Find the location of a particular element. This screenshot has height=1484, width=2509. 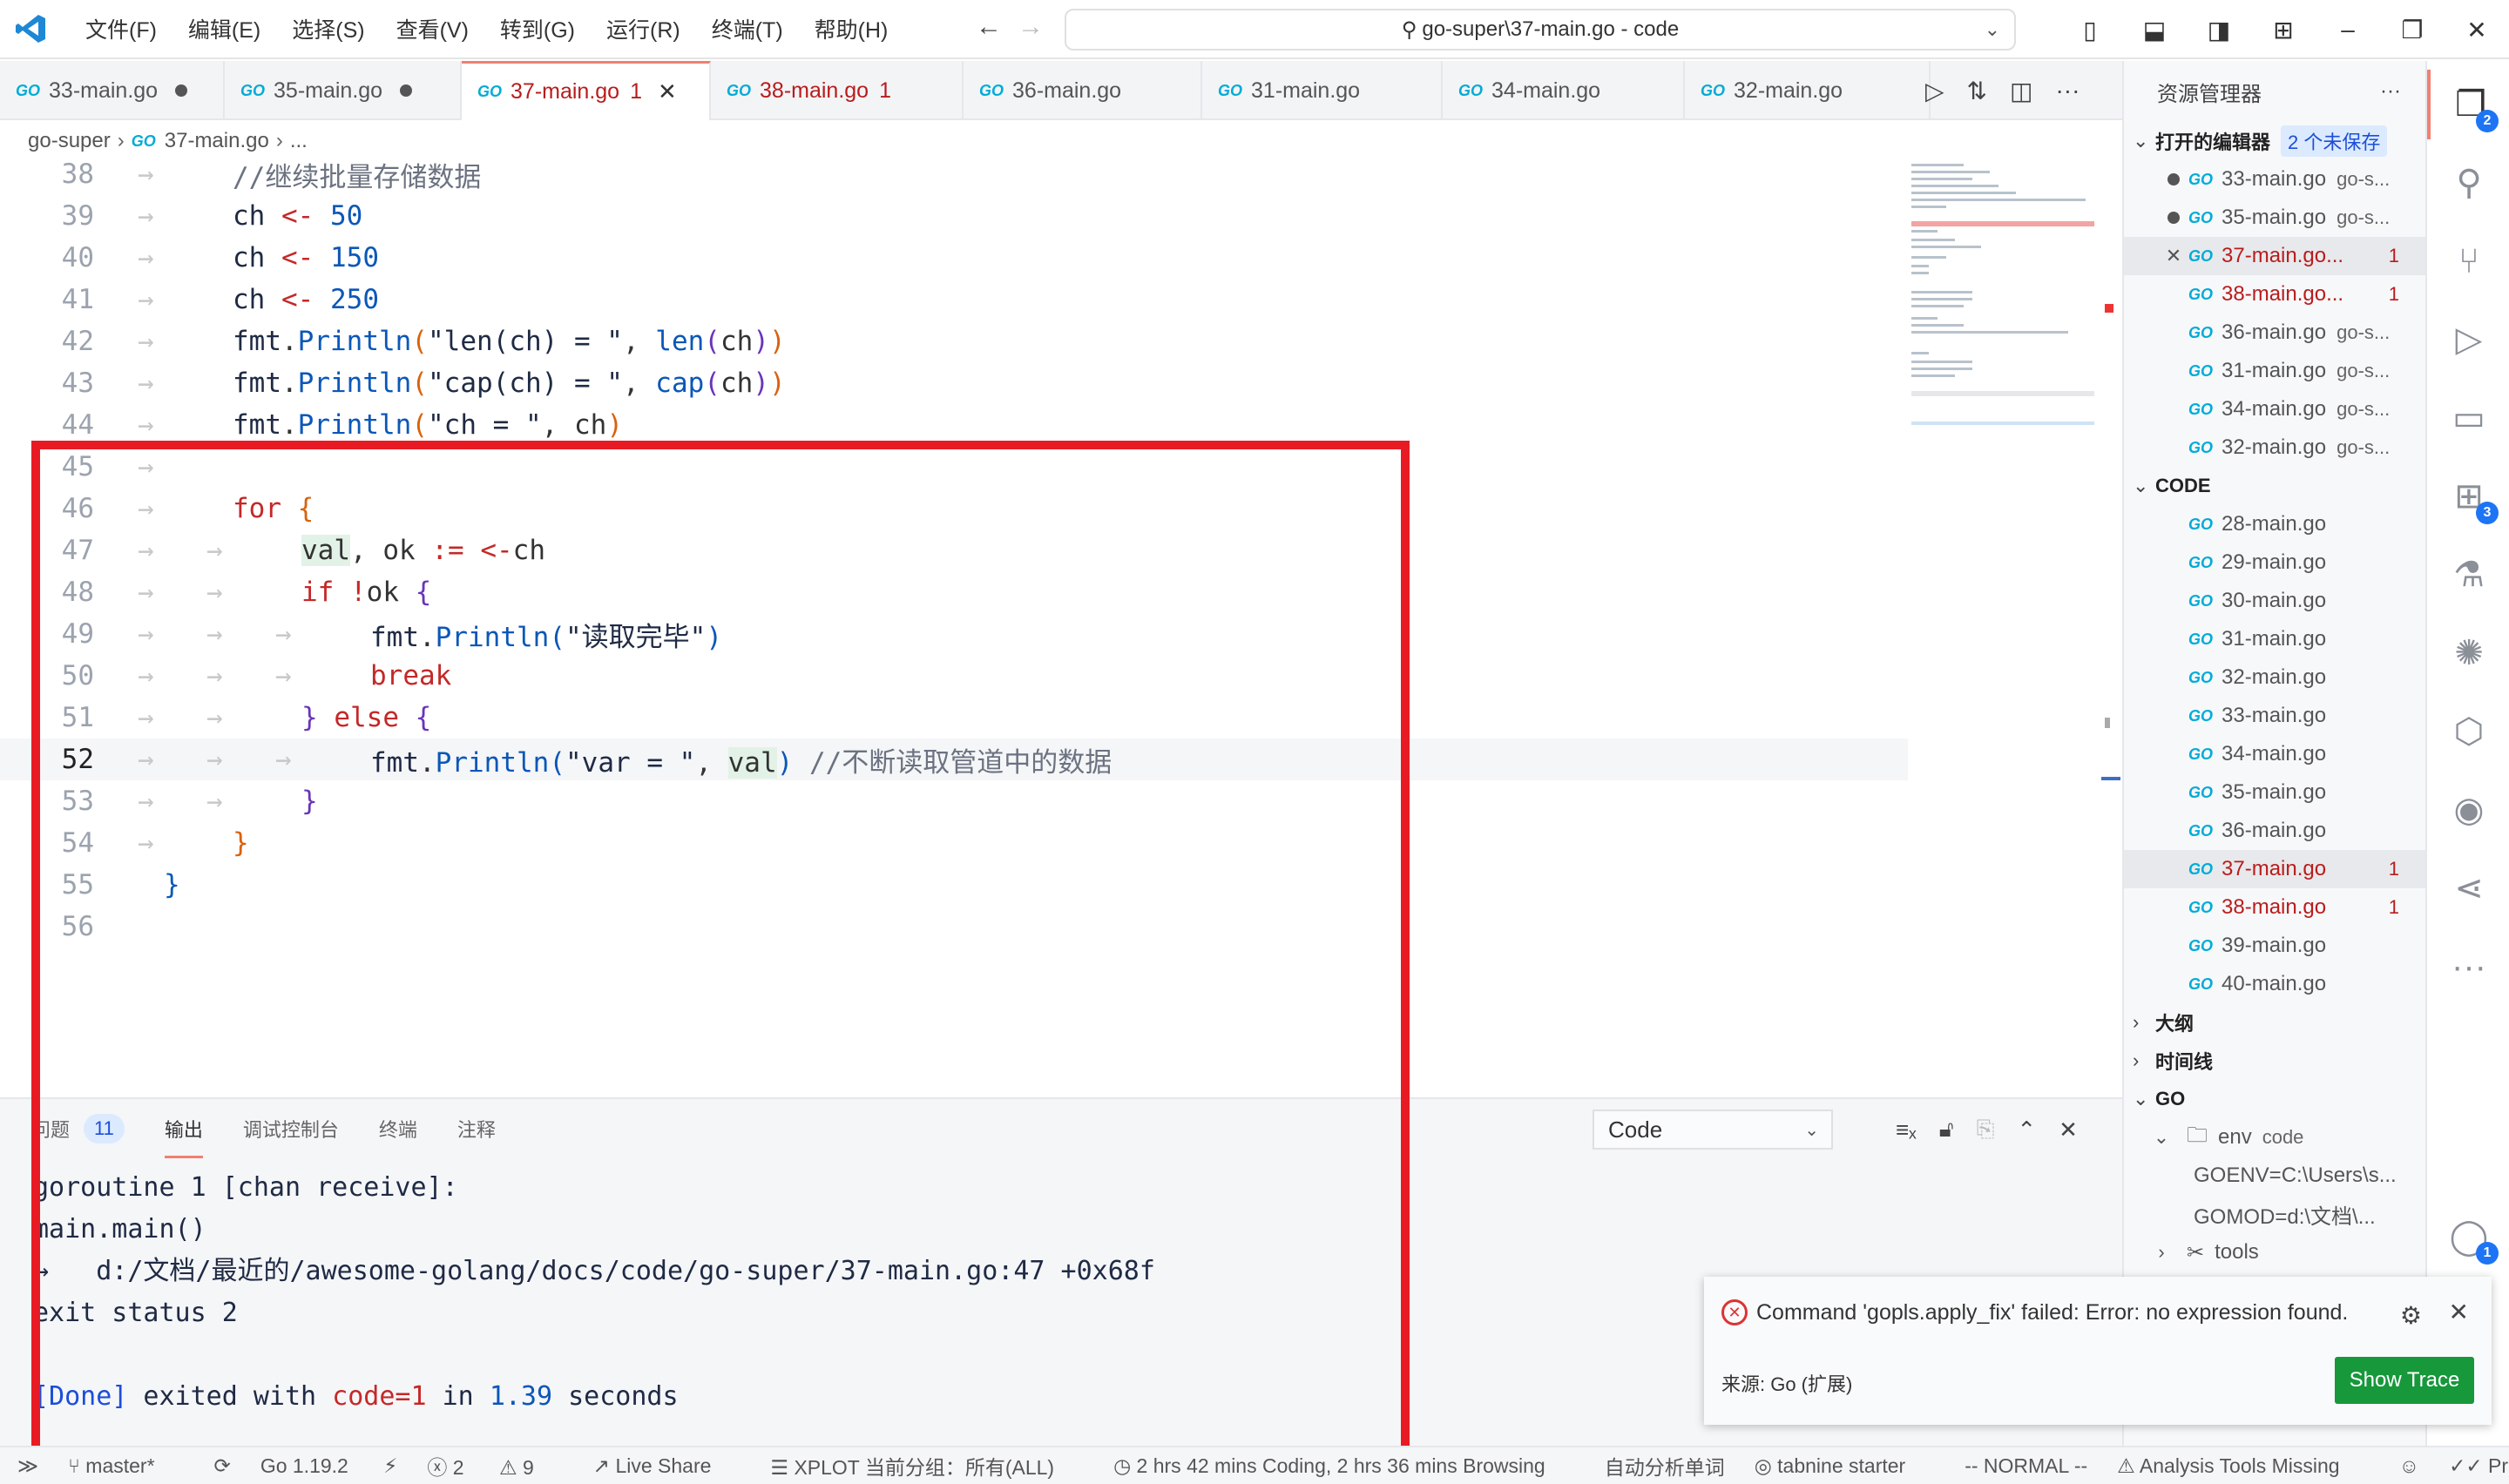

open-output-in-editor-icon: ⎘ is located at coordinates (1986, 1129).